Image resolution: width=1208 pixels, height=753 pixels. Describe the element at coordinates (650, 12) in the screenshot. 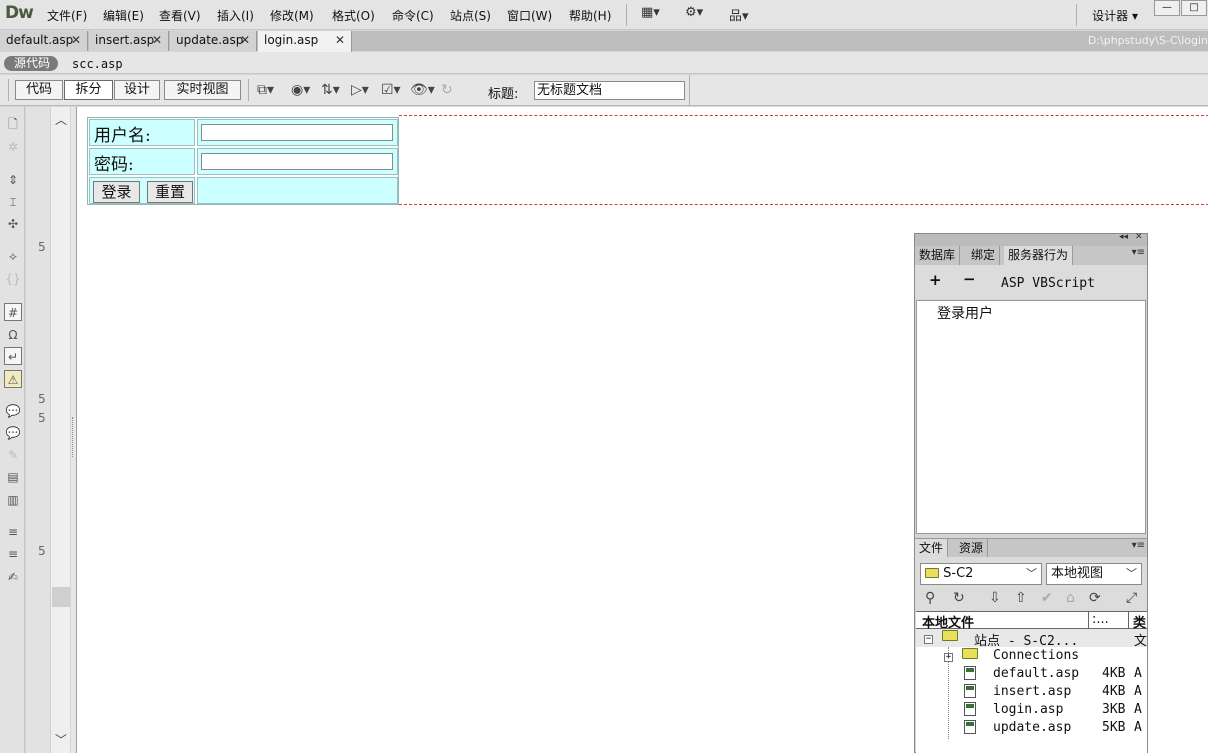

I see `layout-icon: ▦▾` at that location.